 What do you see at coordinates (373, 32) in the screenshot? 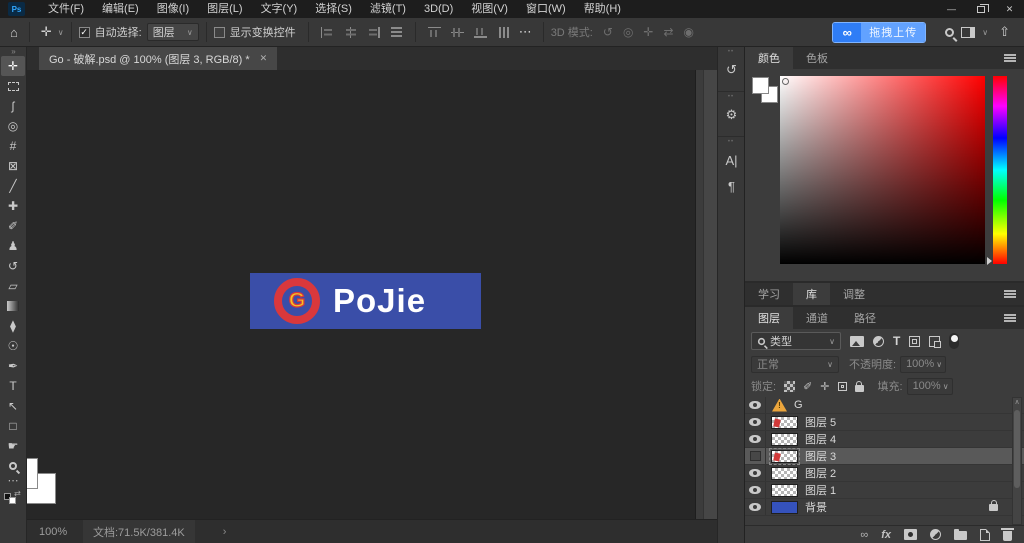
I see `align-right-icon` at bounding box center [373, 32].